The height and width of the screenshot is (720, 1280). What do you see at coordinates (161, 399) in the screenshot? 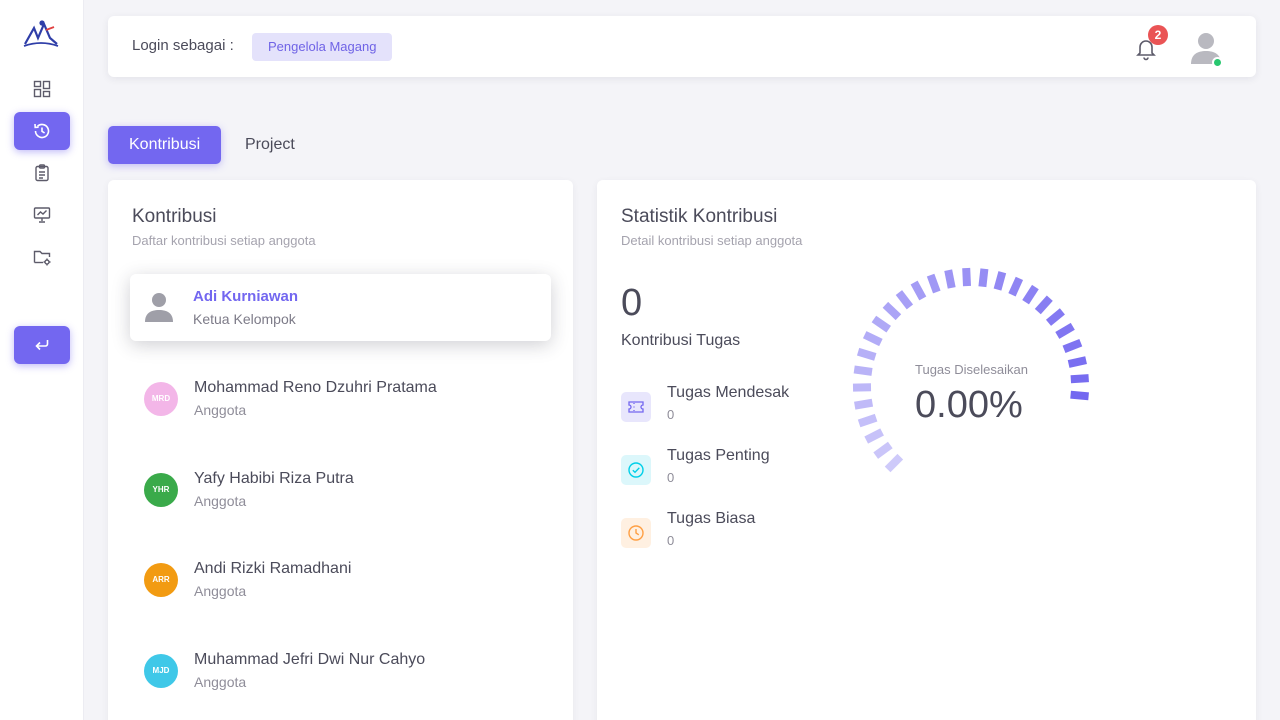
I see `member-avatar: MRD` at bounding box center [161, 399].